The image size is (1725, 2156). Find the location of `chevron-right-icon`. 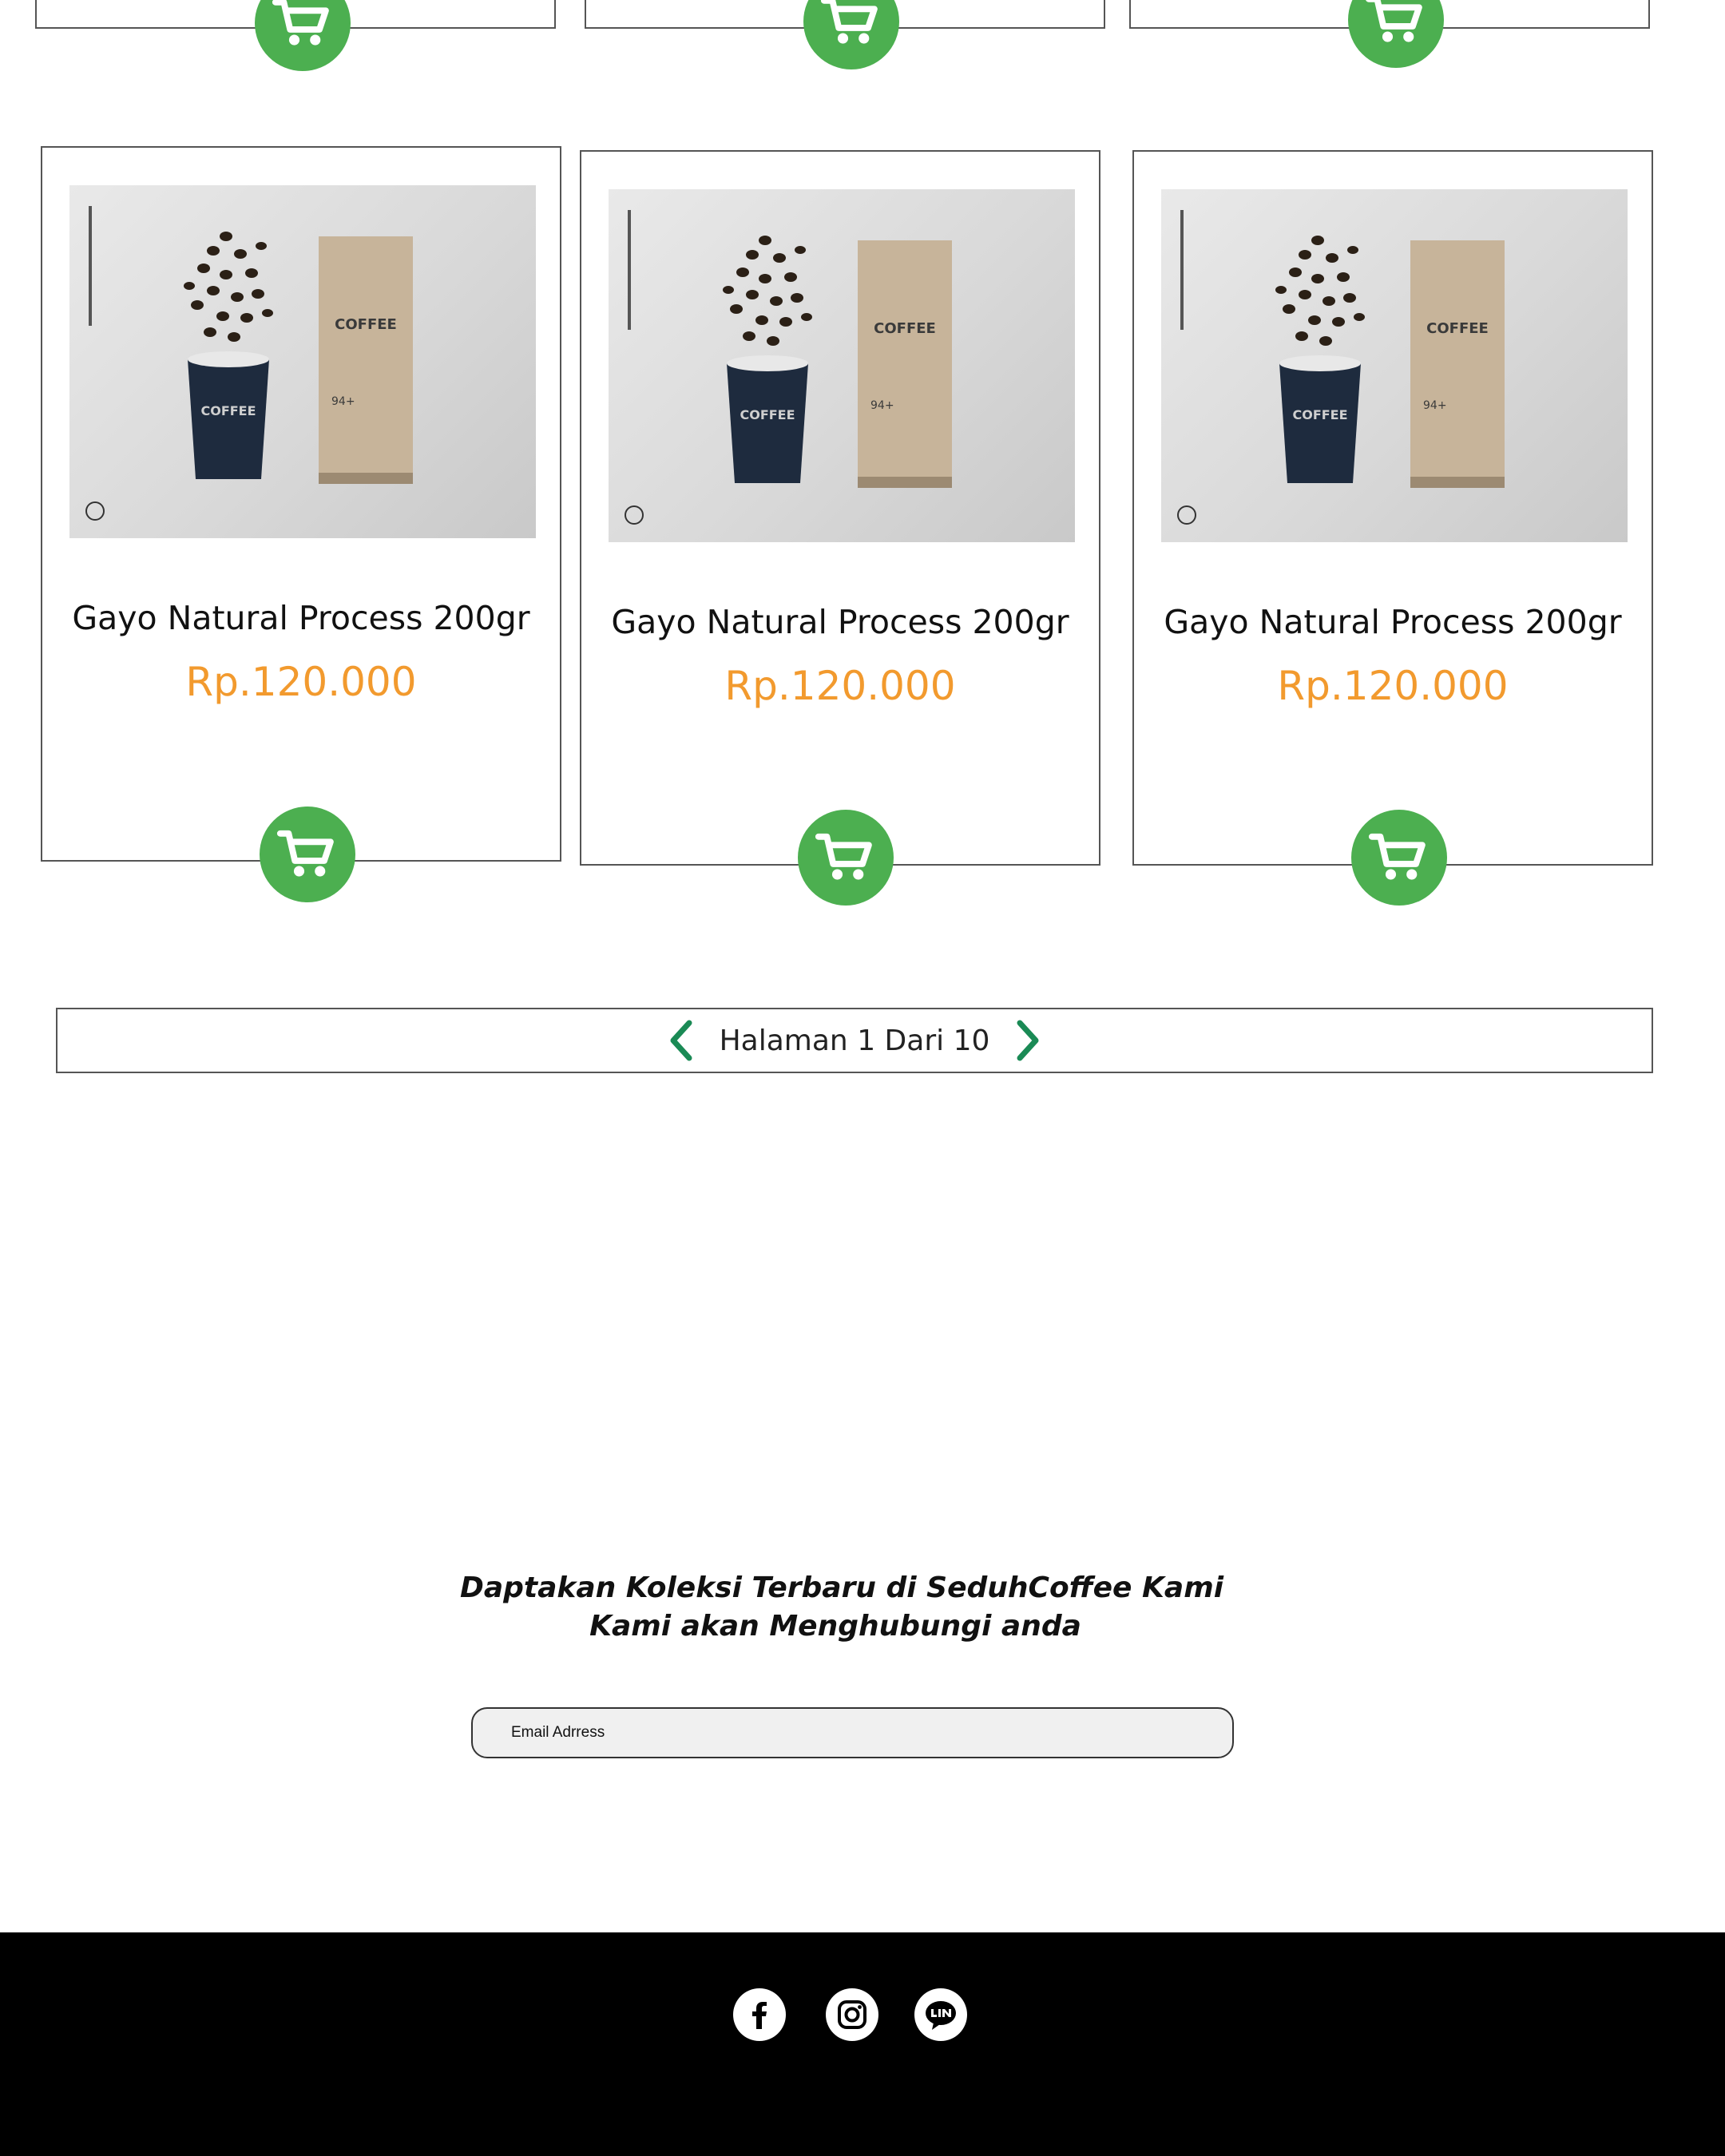

chevron-right-icon is located at coordinates (1028, 1040).